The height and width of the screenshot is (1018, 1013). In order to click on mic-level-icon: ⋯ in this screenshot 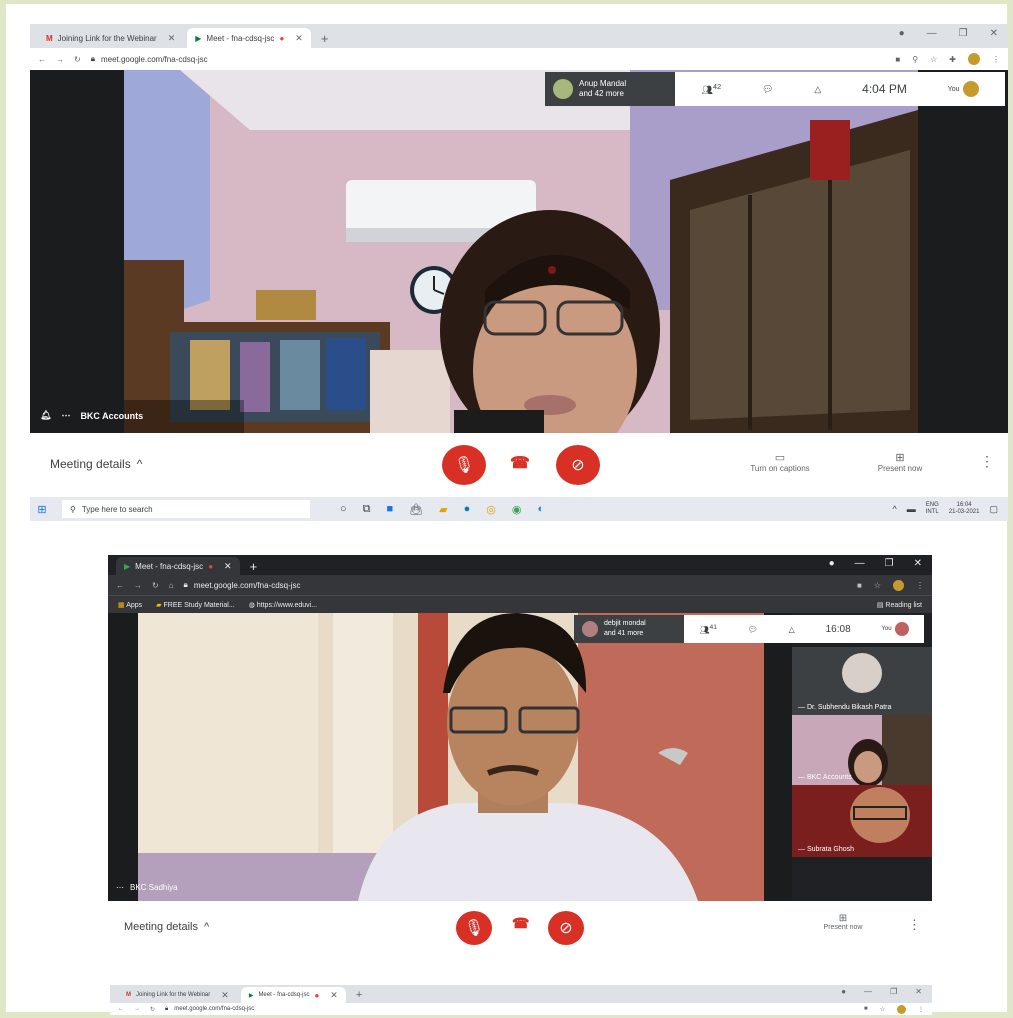, I will do `click(120, 887)`.